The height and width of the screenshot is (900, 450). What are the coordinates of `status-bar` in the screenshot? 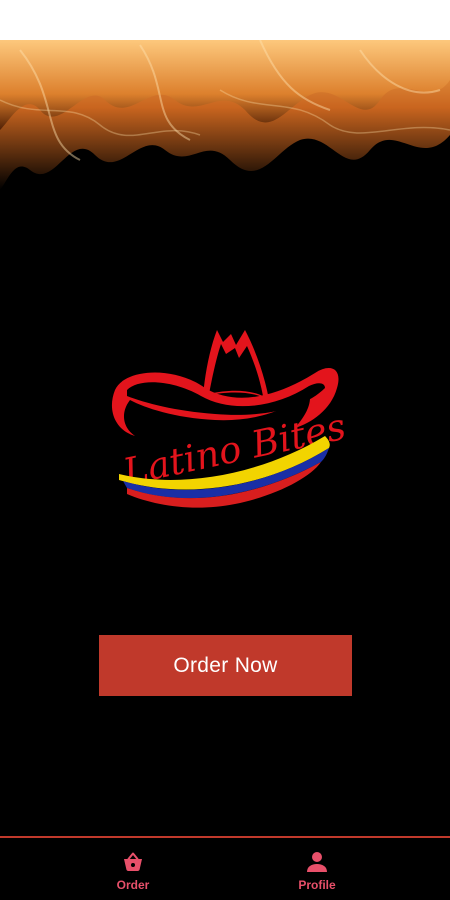 It's located at (225, 20).